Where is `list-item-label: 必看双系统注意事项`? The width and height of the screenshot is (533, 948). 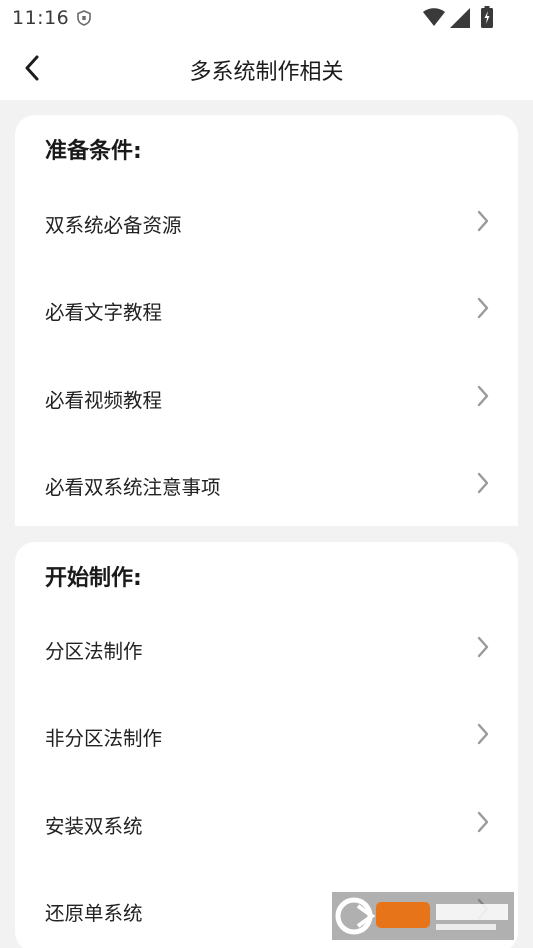
list-item-label: 必看双系统注意事项 is located at coordinates (133, 487).